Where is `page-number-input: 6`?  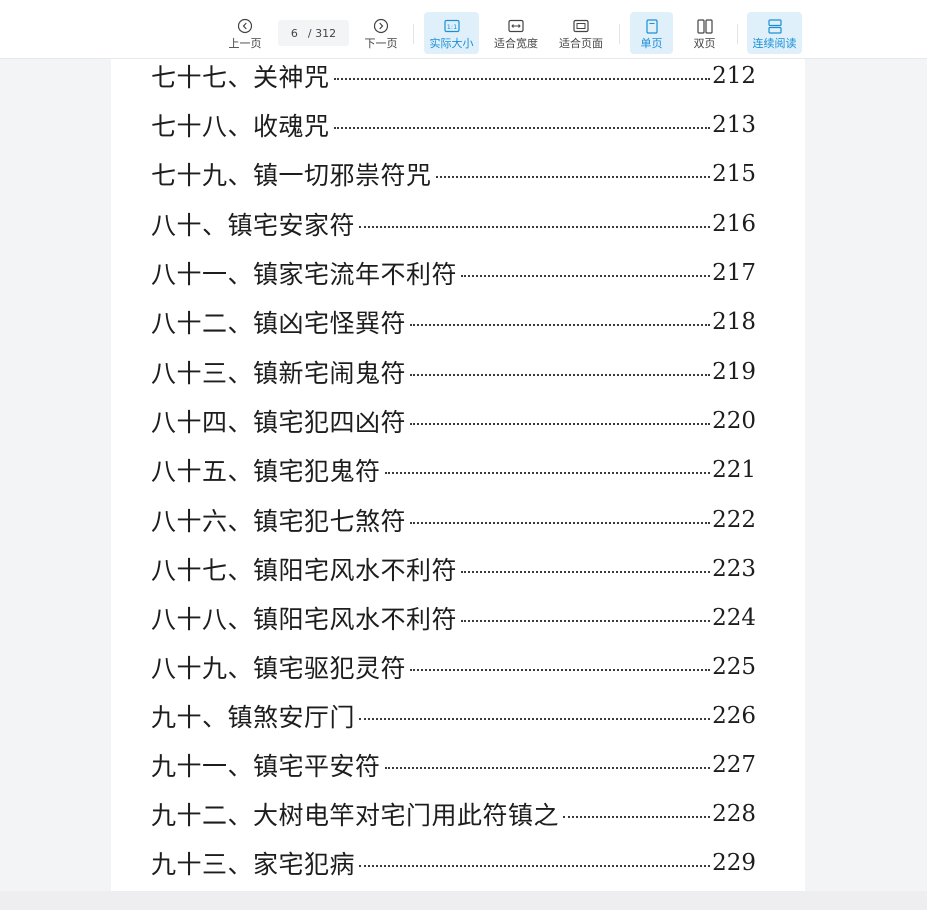
page-number-input: 6 is located at coordinates (294, 33).